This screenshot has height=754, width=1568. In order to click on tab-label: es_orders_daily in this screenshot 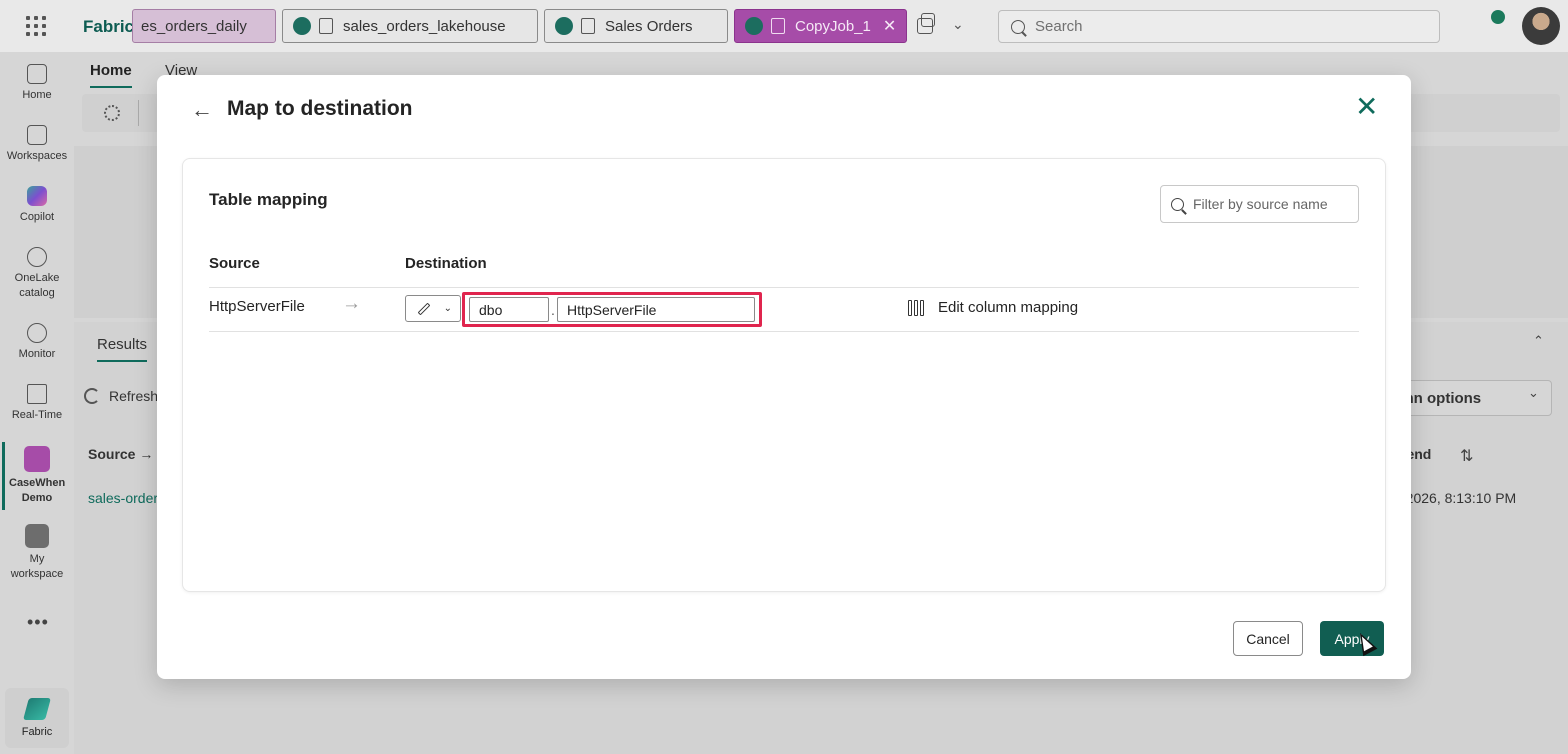, I will do `click(194, 26)`.